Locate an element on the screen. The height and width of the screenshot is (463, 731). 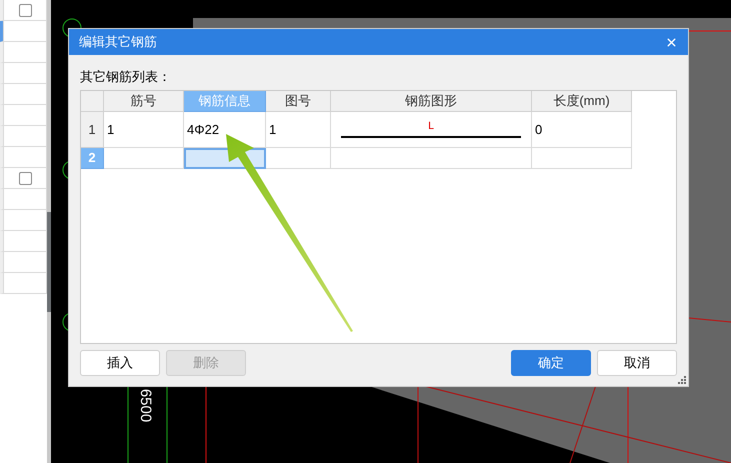
column-header: 筋号 is located at coordinates (144, 101).